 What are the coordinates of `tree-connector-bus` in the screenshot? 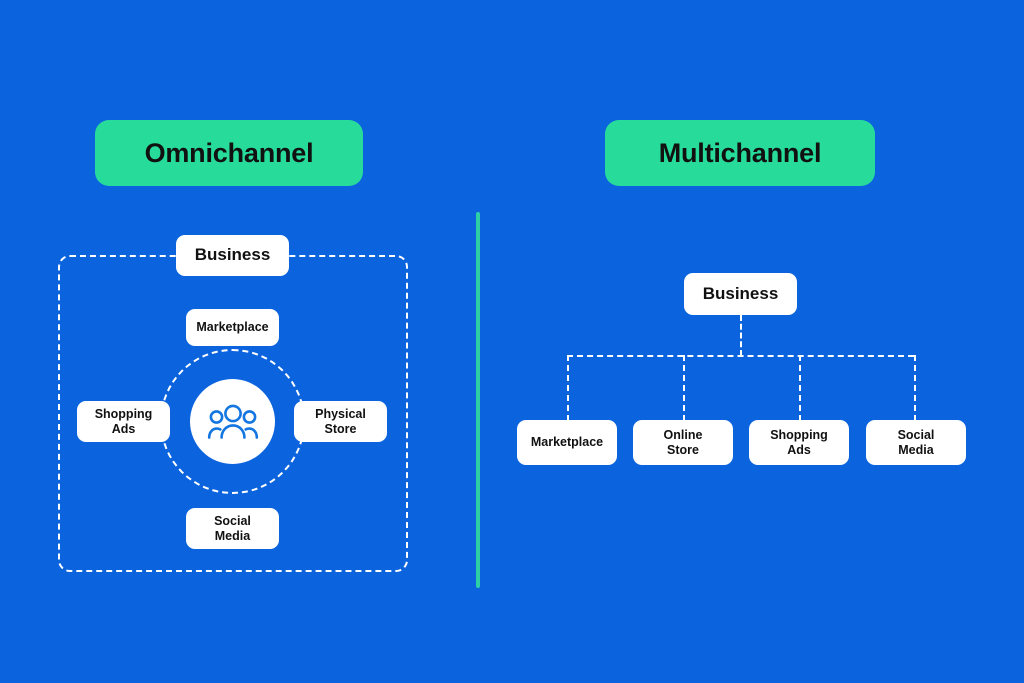 It's located at (740, 356).